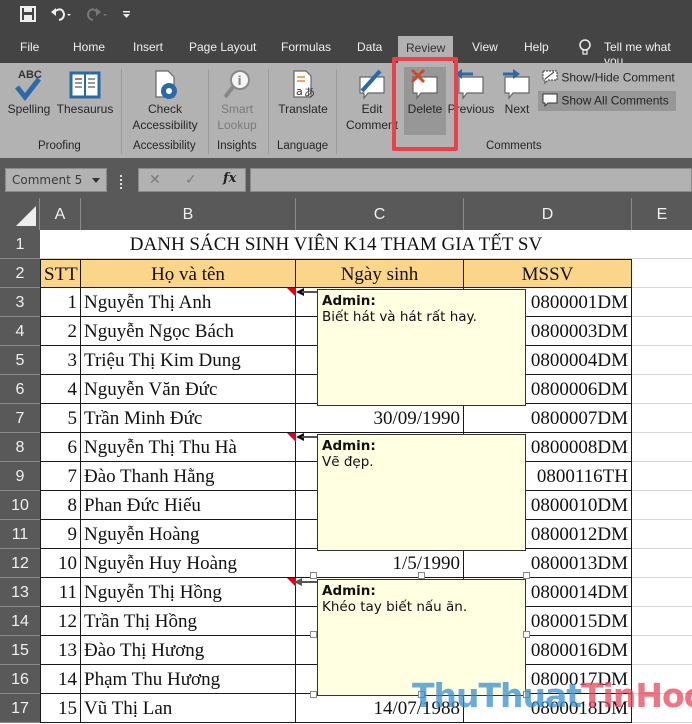  I want to click on cell-stt: 11, so click(60, 592).